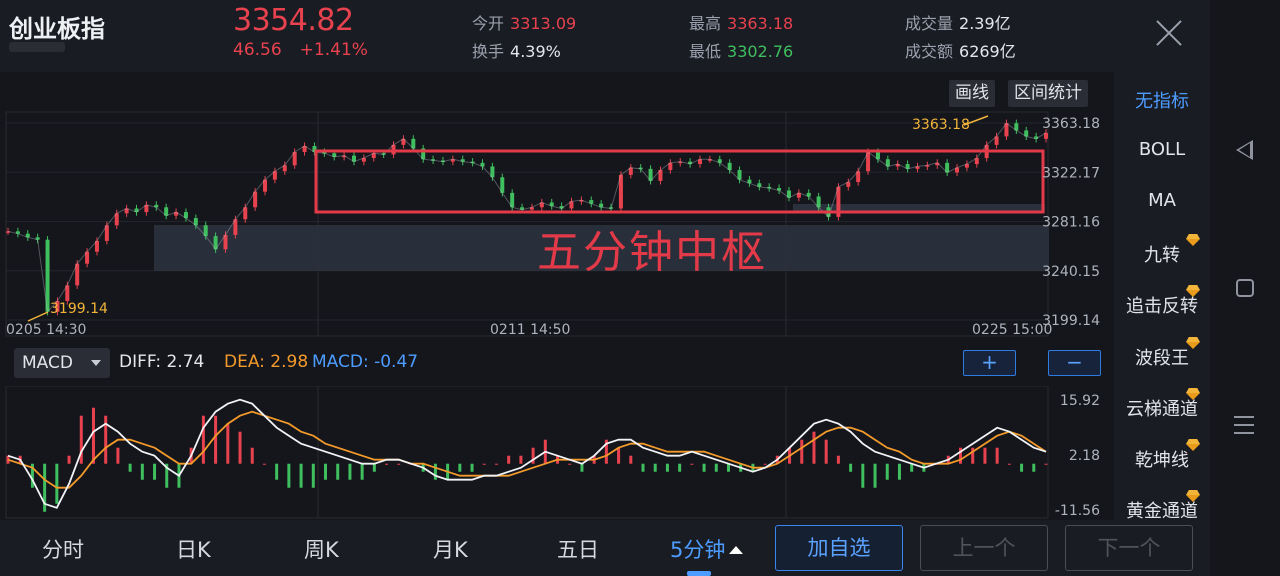 The width and height of the screenshot is (1280, 576). I want to click on price-tick-label: 3281.16, so click(1071, 223).